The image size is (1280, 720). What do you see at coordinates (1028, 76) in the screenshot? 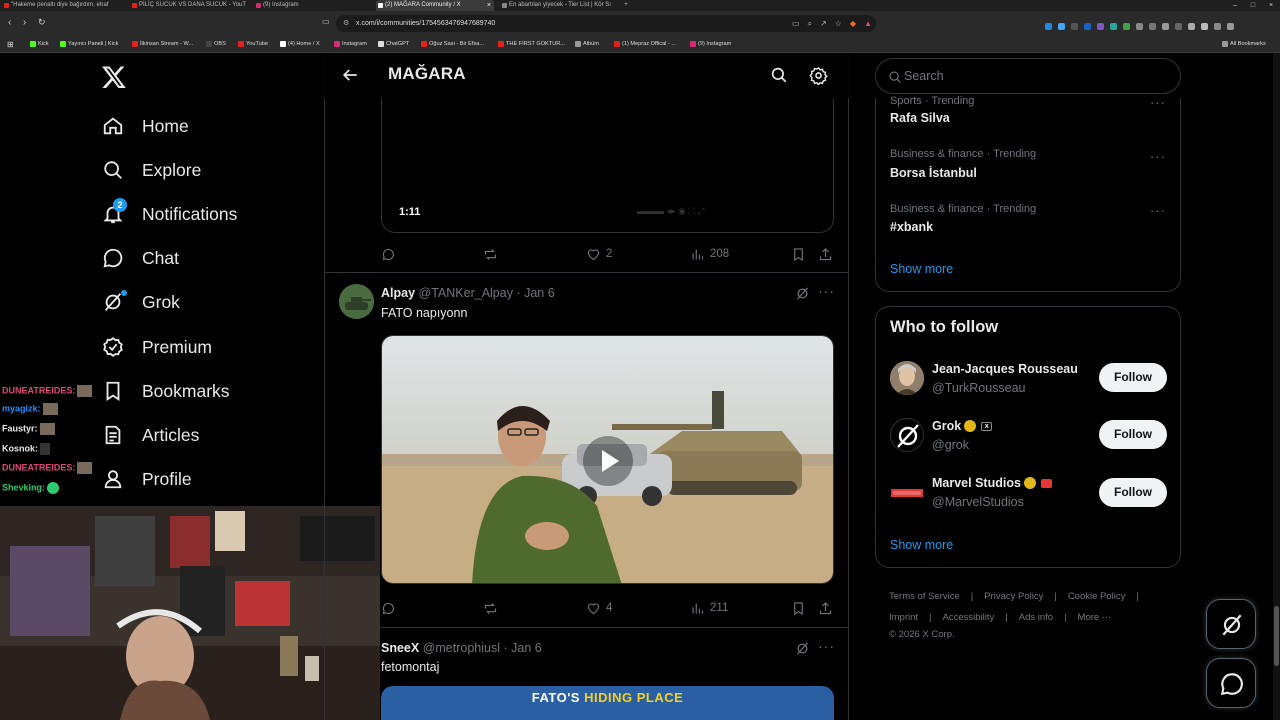
I see `search-input: Search` at bounding box center [1028, 76].